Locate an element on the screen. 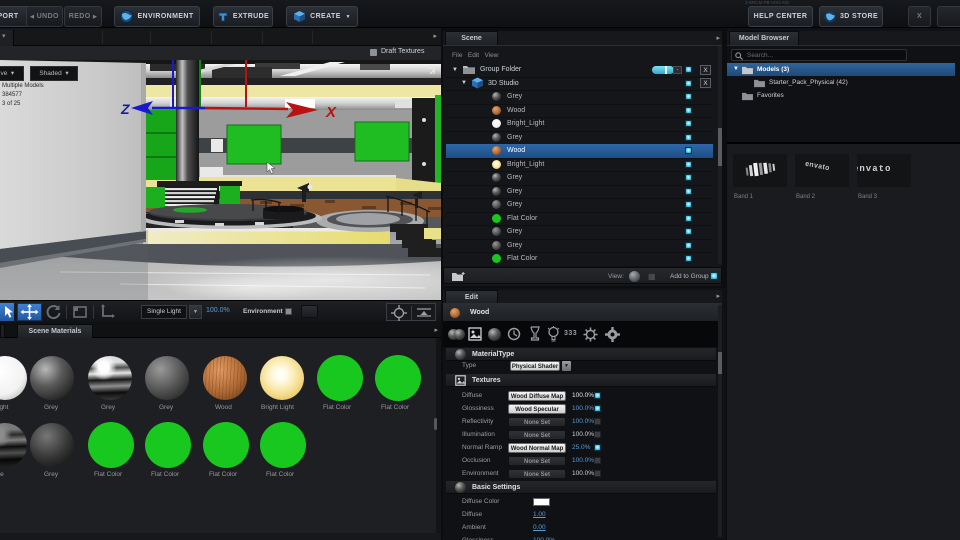 This screenshot has height=540, width=960. svg-text: X is located at coordinates (331, 112).